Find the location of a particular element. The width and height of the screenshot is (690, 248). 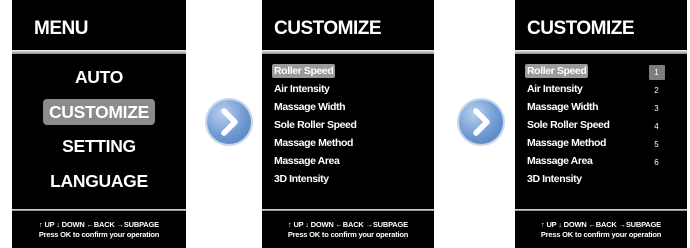

menu-item-auto: AUTO is located at coordinates (99, 79).